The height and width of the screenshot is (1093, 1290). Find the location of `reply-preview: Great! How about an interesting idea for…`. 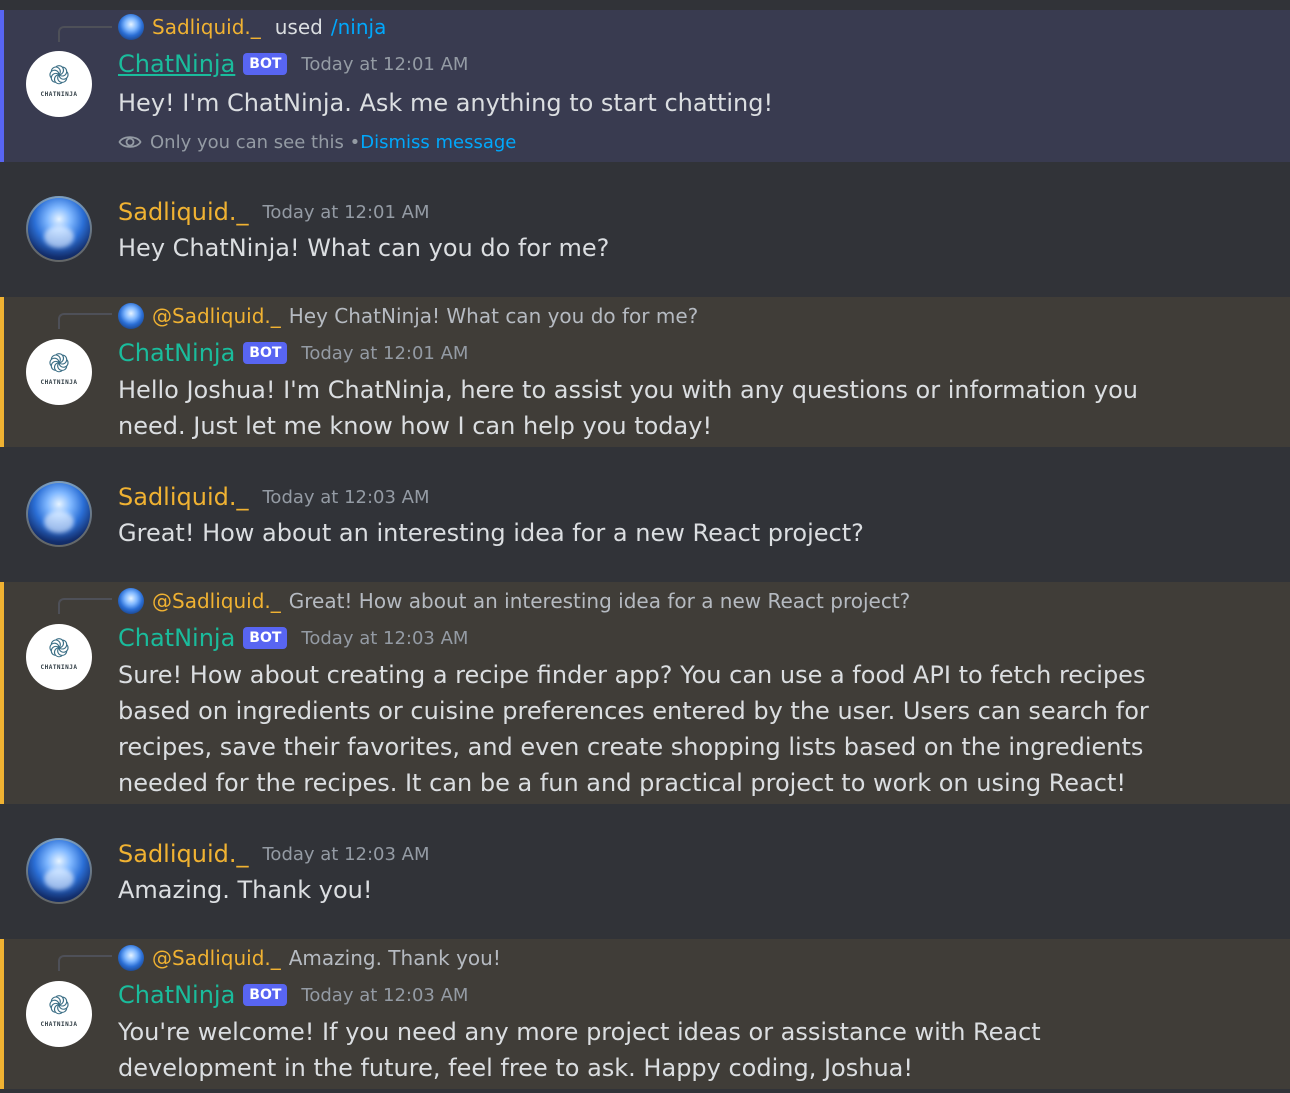

reply-preview: Great! How about an interesting idea for… is located at coordinates (600, 601).